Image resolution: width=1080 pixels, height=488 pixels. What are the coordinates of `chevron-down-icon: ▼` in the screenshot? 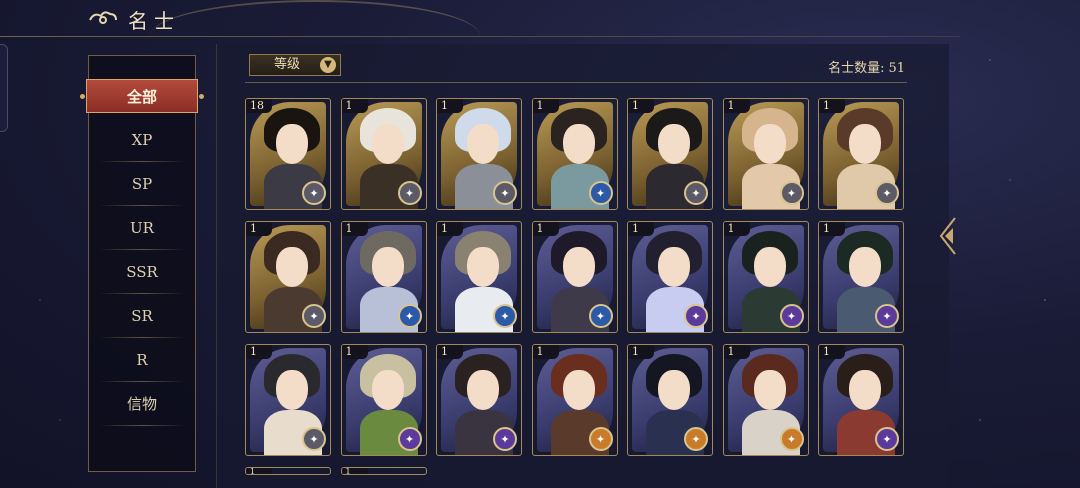 It's located at (328, 65).